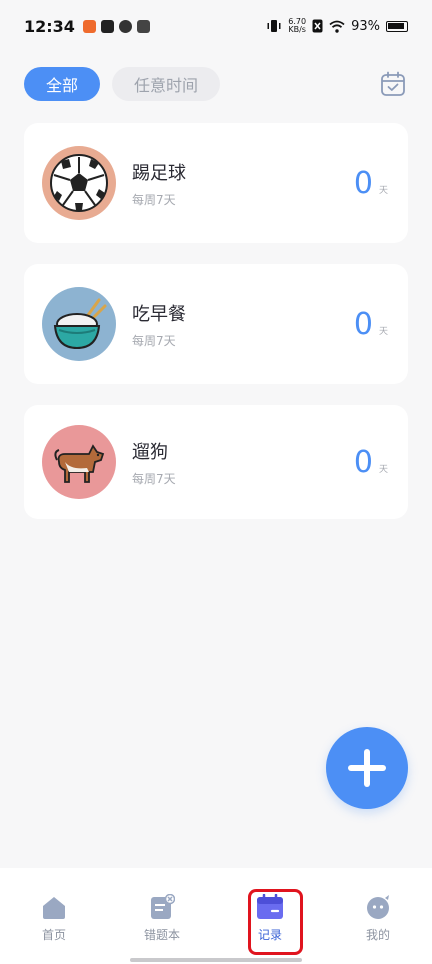  I want to click on wifi-icon, so click(337, 26).